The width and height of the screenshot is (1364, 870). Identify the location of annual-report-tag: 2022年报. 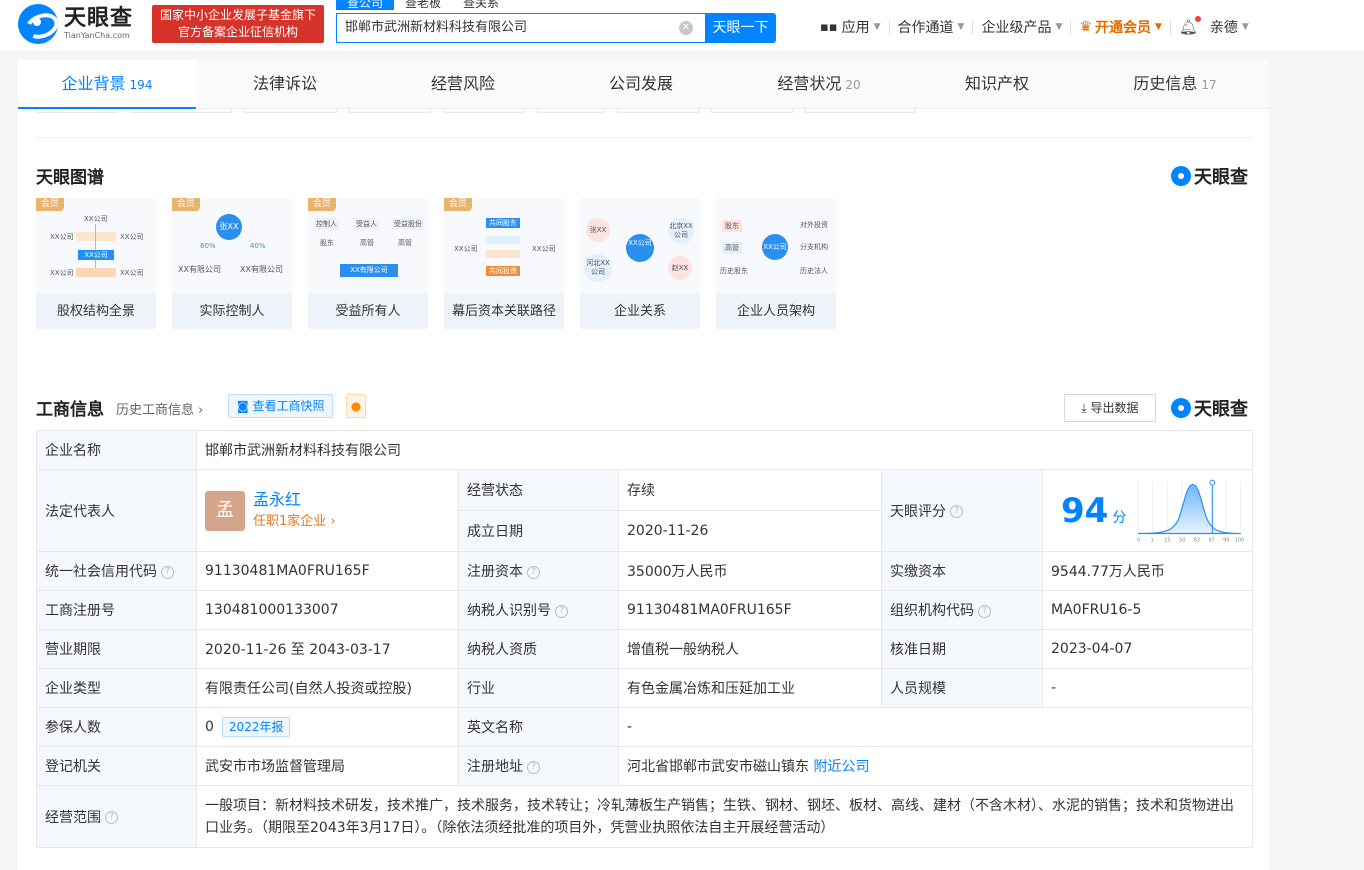
(256, 727).